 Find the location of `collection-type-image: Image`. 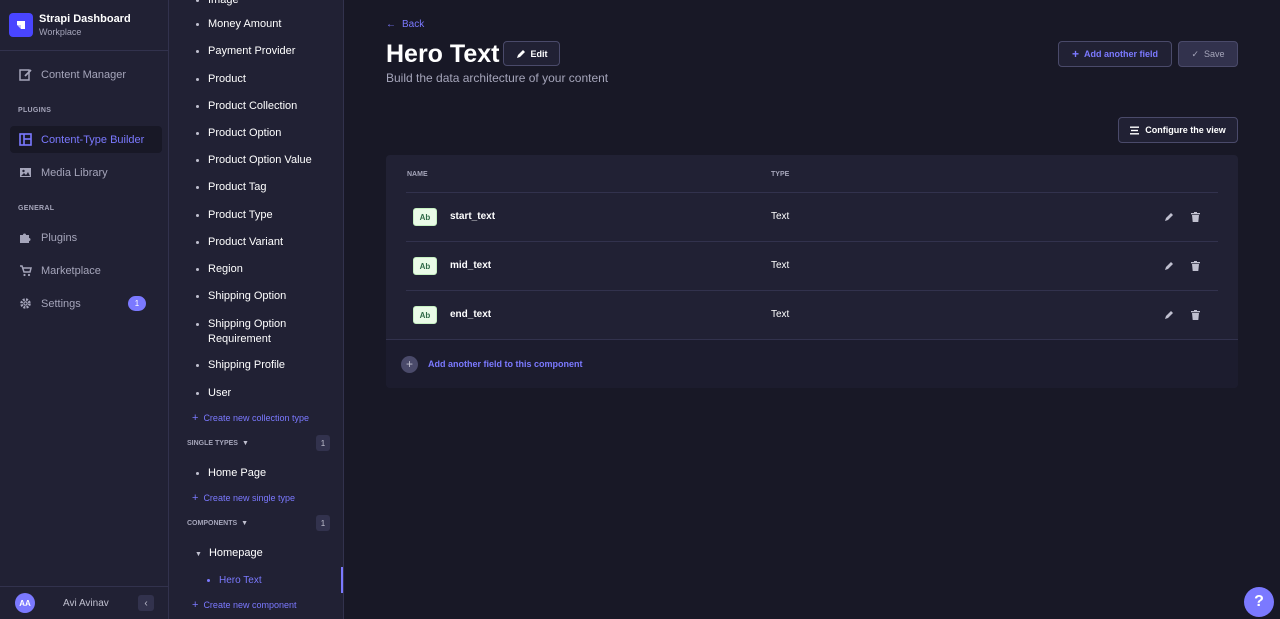

collection-type-image: Image is located at coordinates (217, 4).